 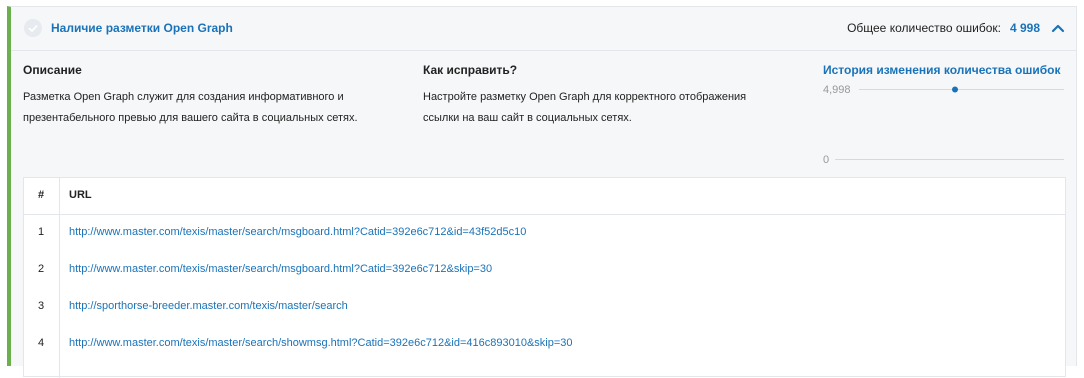 What do you see at coordinates (837, 90) in the screenshot?
I see `tick-max-label: 4,998` at bounding box center [837, 90].